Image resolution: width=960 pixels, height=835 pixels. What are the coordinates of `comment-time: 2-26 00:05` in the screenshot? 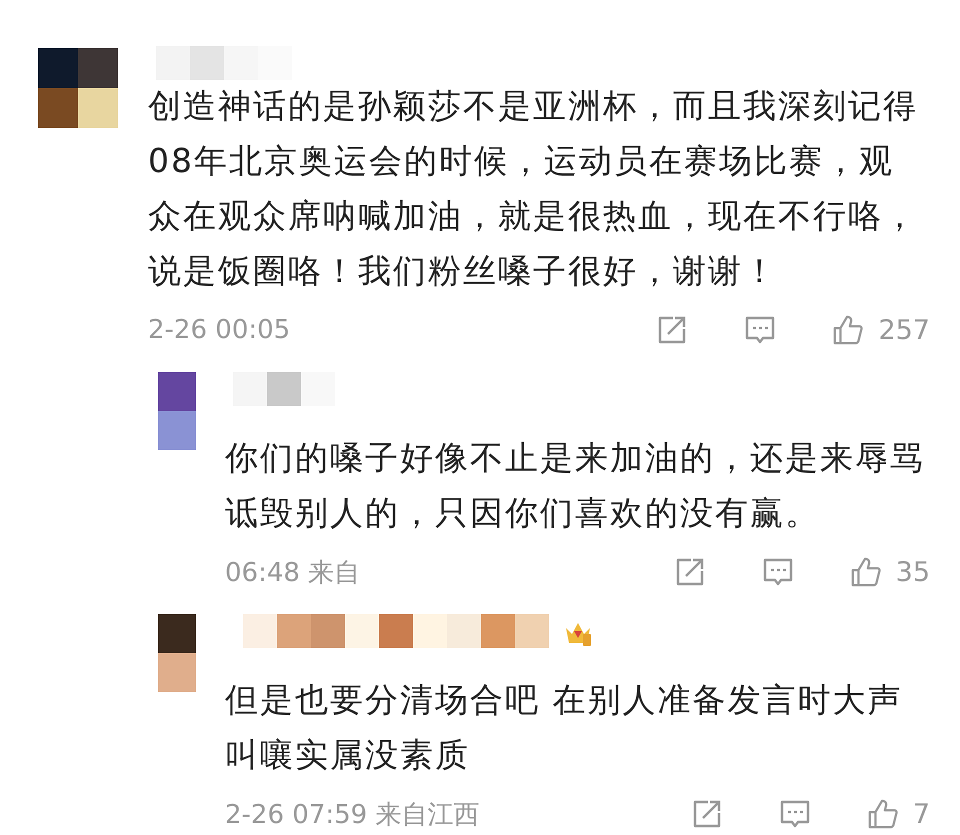 It's located at (219, 330).